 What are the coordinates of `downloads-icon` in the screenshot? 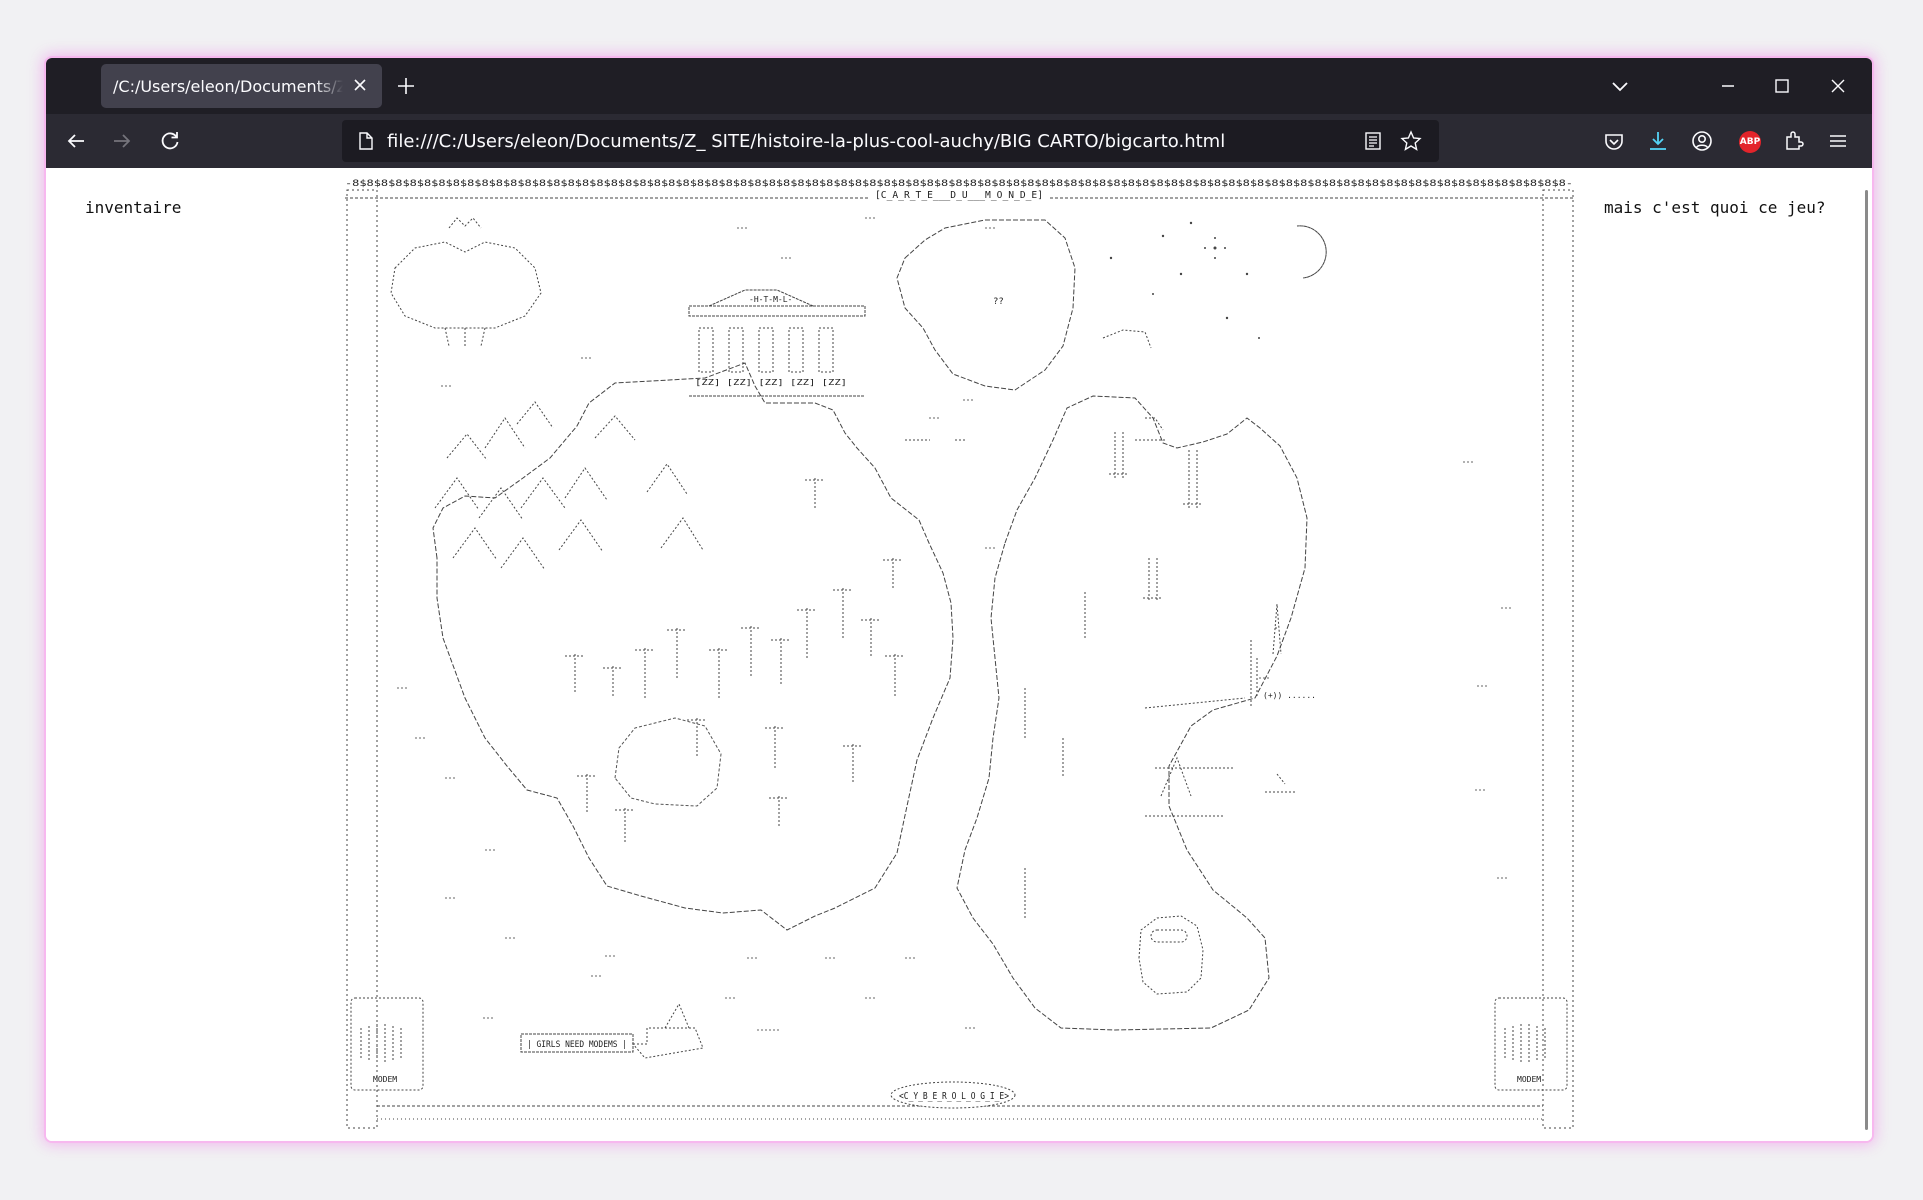 It's located at (1658, 141).